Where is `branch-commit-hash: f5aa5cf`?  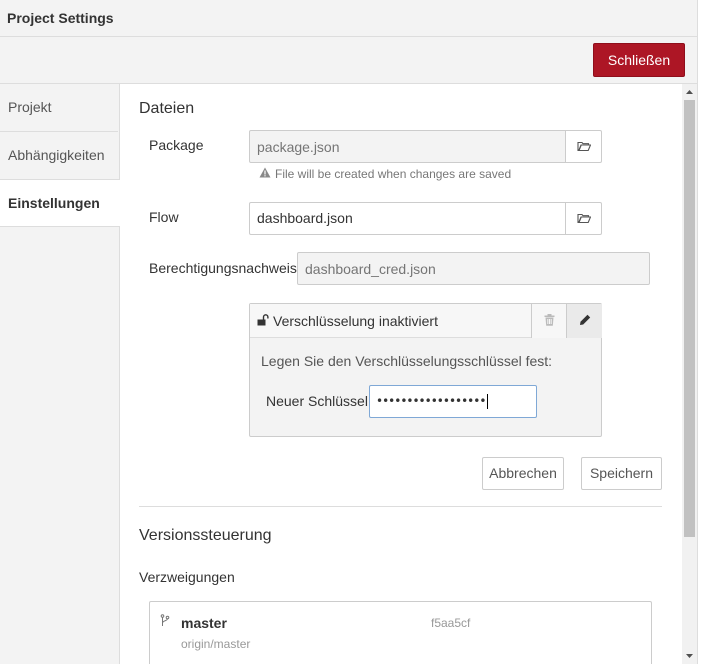 branch-commit-hash: f5aa5cf is located at coordinates (451, 623).